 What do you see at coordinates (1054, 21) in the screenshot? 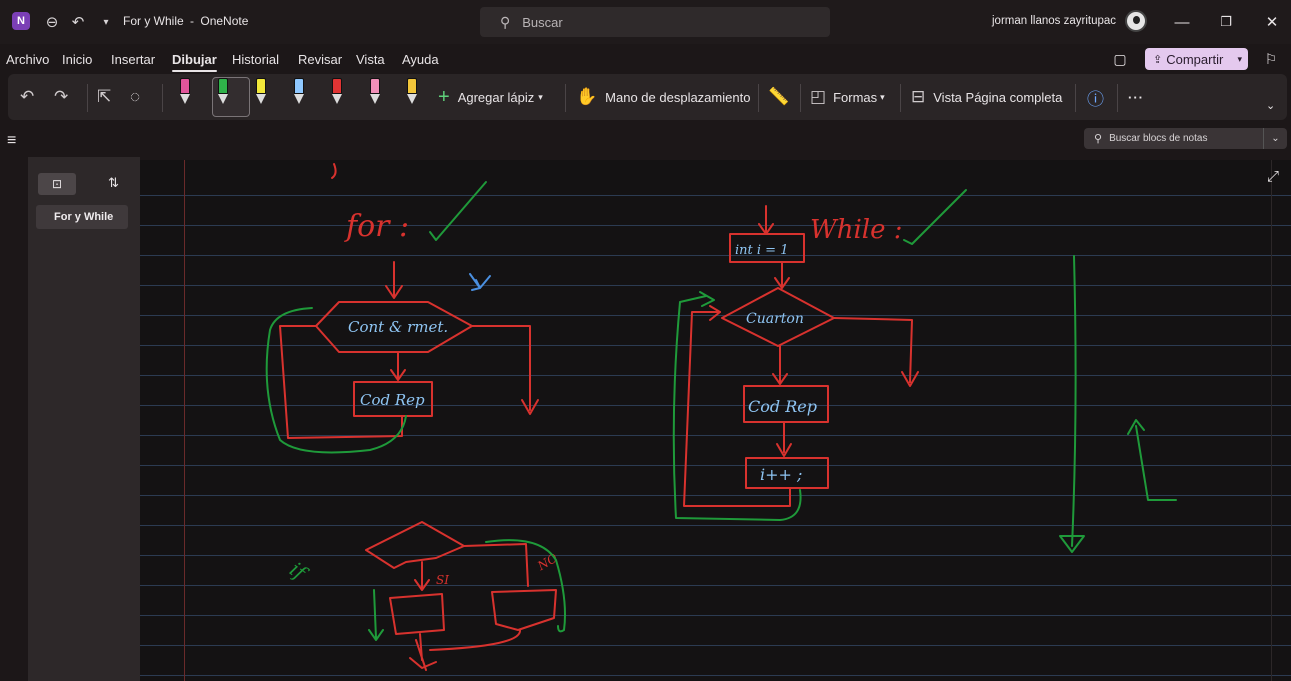
I see `user-name: jorman llanos zayritupac` at bounding box center [1054, 21].